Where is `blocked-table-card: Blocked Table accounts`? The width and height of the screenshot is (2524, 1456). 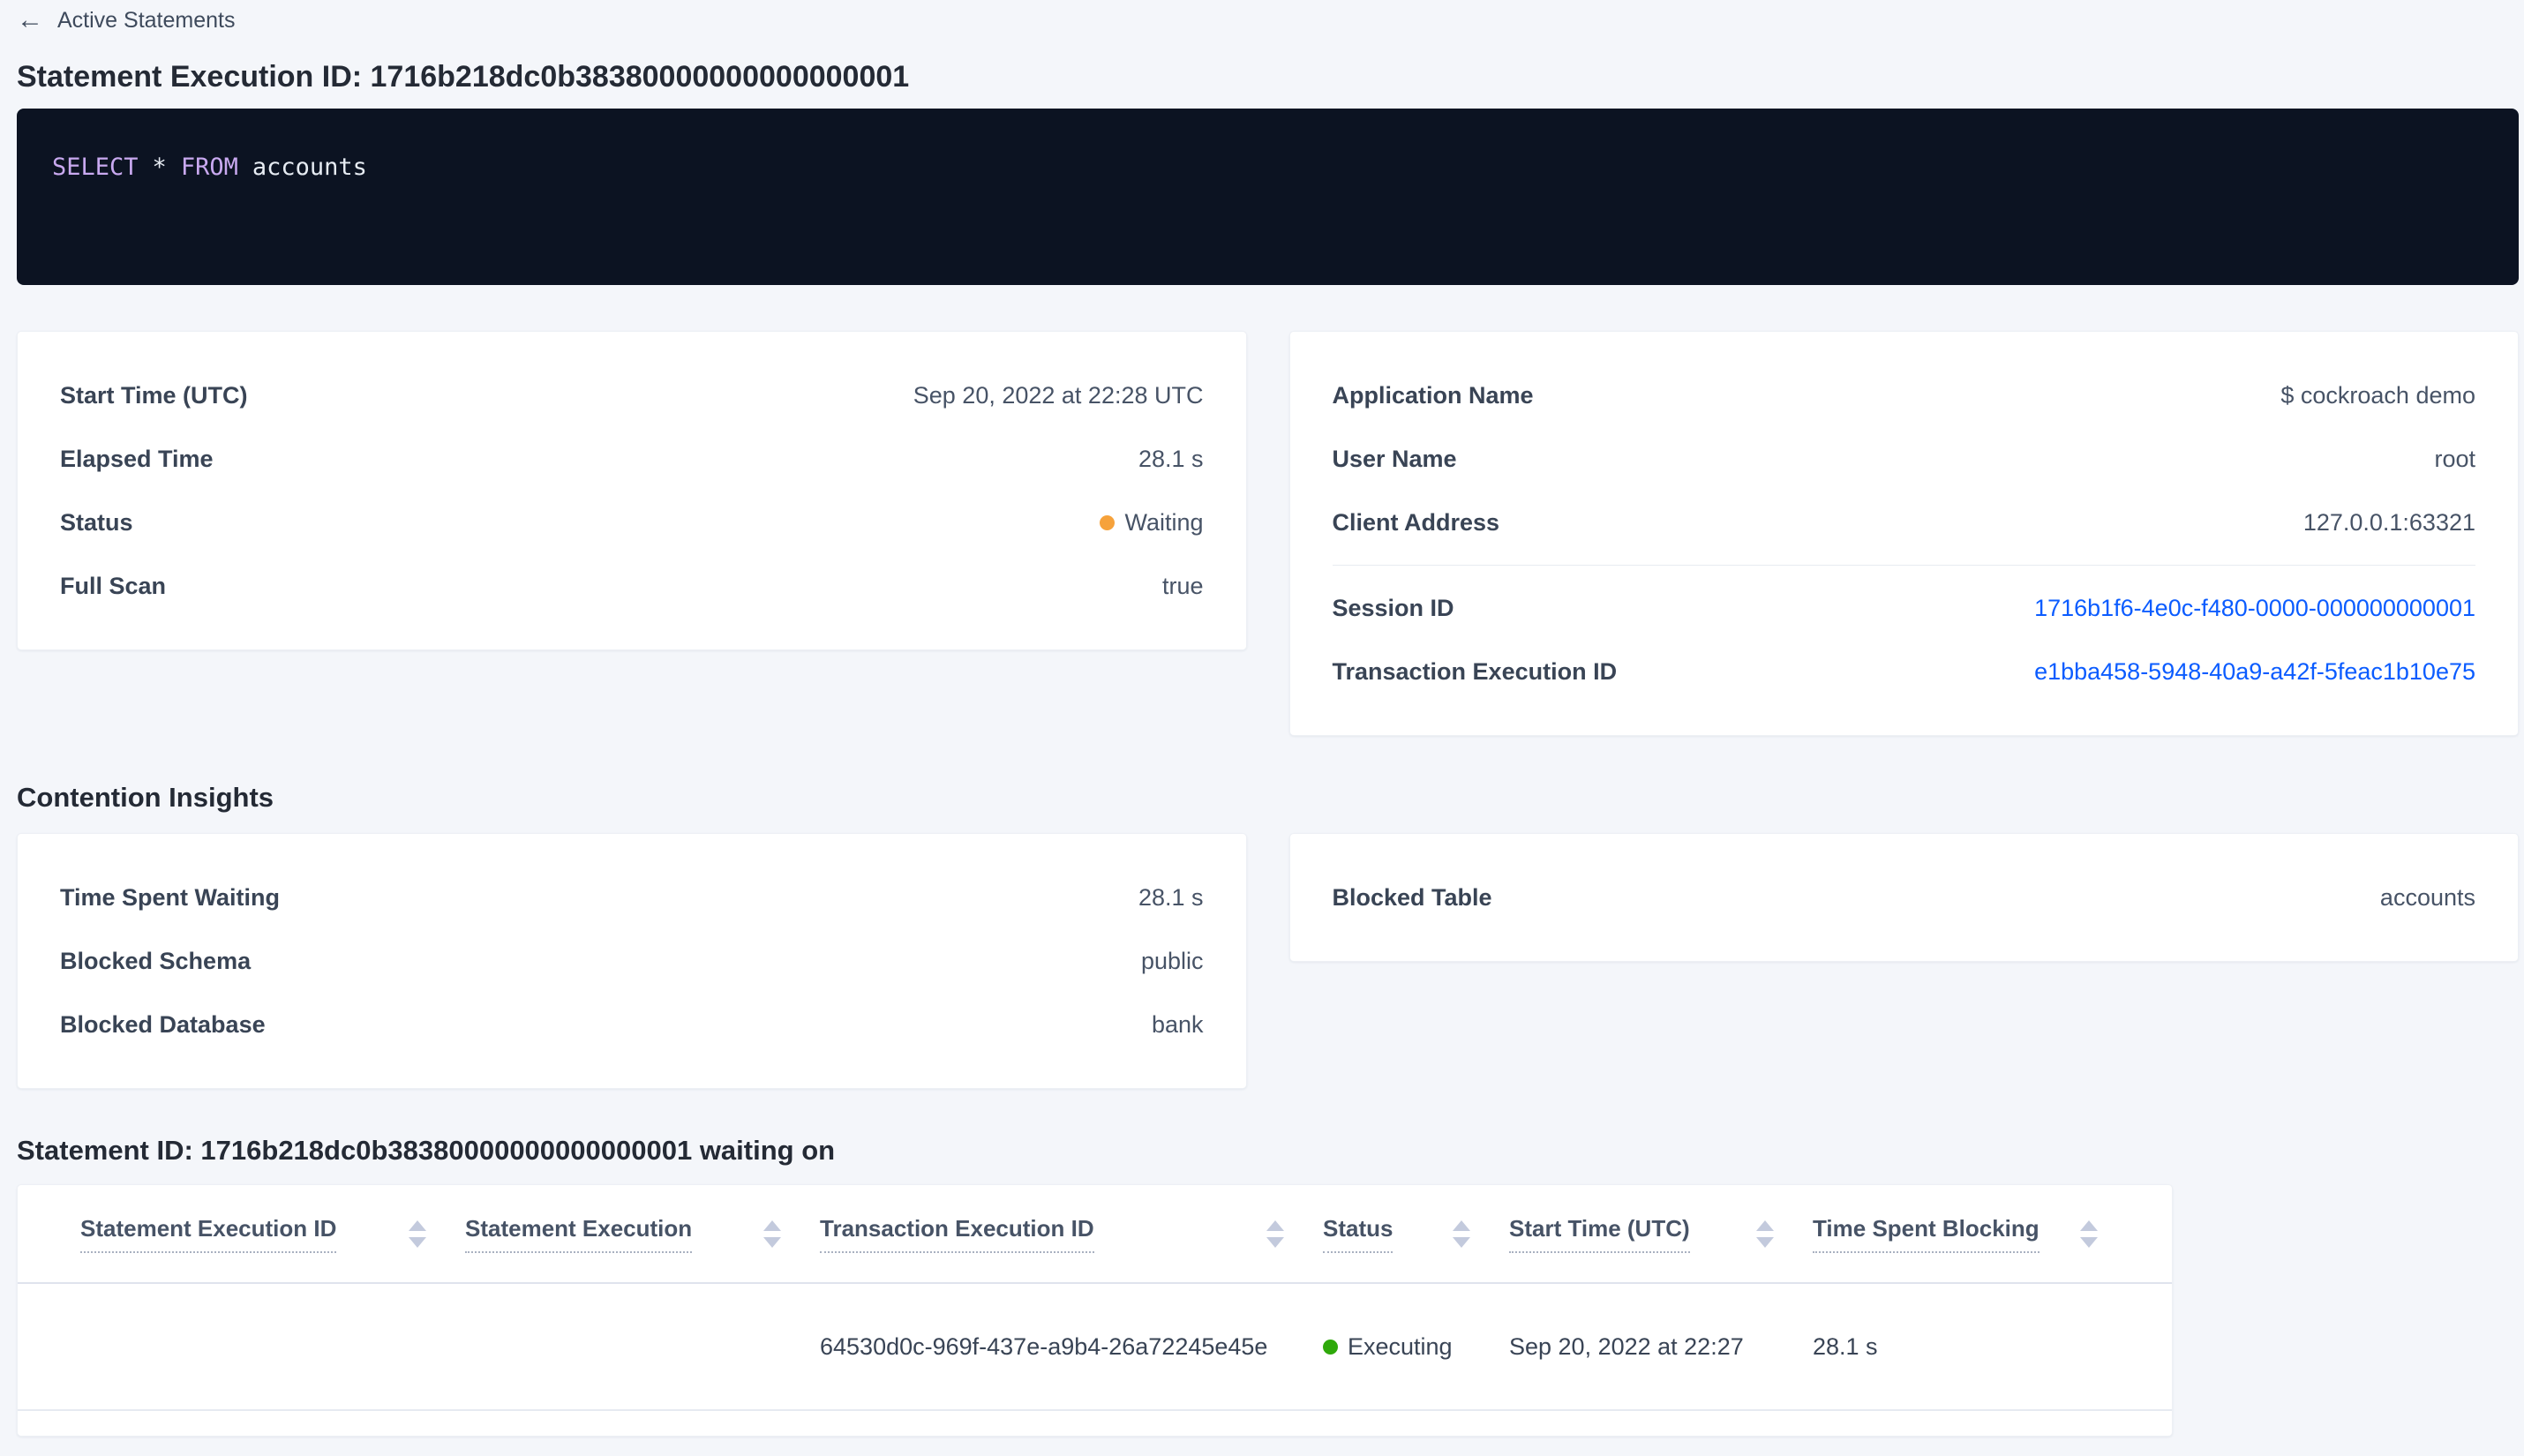
blocked-table-card: Blocked Table accounts is located at coordinates (1903, 898).